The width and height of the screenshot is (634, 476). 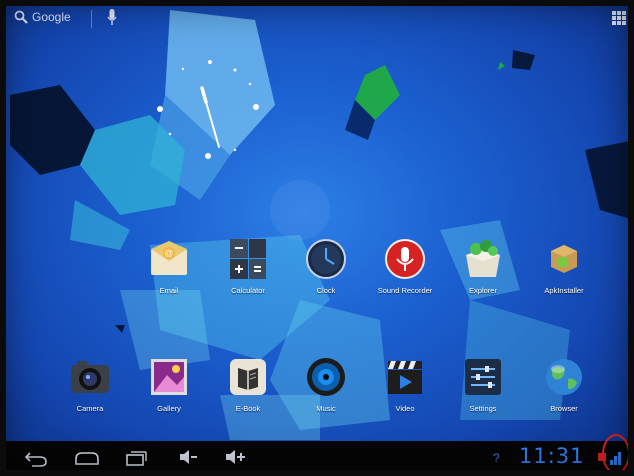 What do you see at coordinates (619, 18) in the screenshot?
I see `all-apps-grid-icon` at bounding box center [619, 18].